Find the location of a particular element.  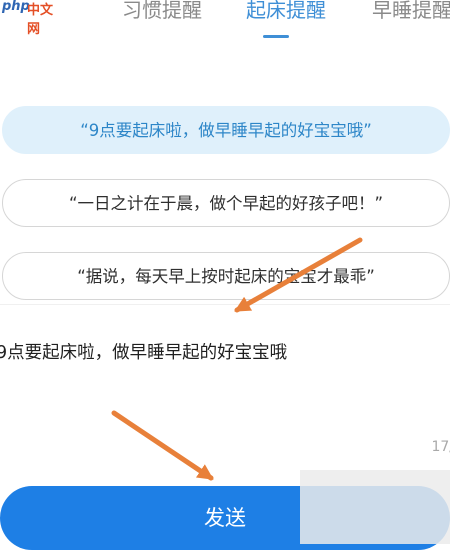

suggestion-chip-selected: “9点要起床啦，做早睡早起的好宝宝哦” is located at coordinates (226, 130).